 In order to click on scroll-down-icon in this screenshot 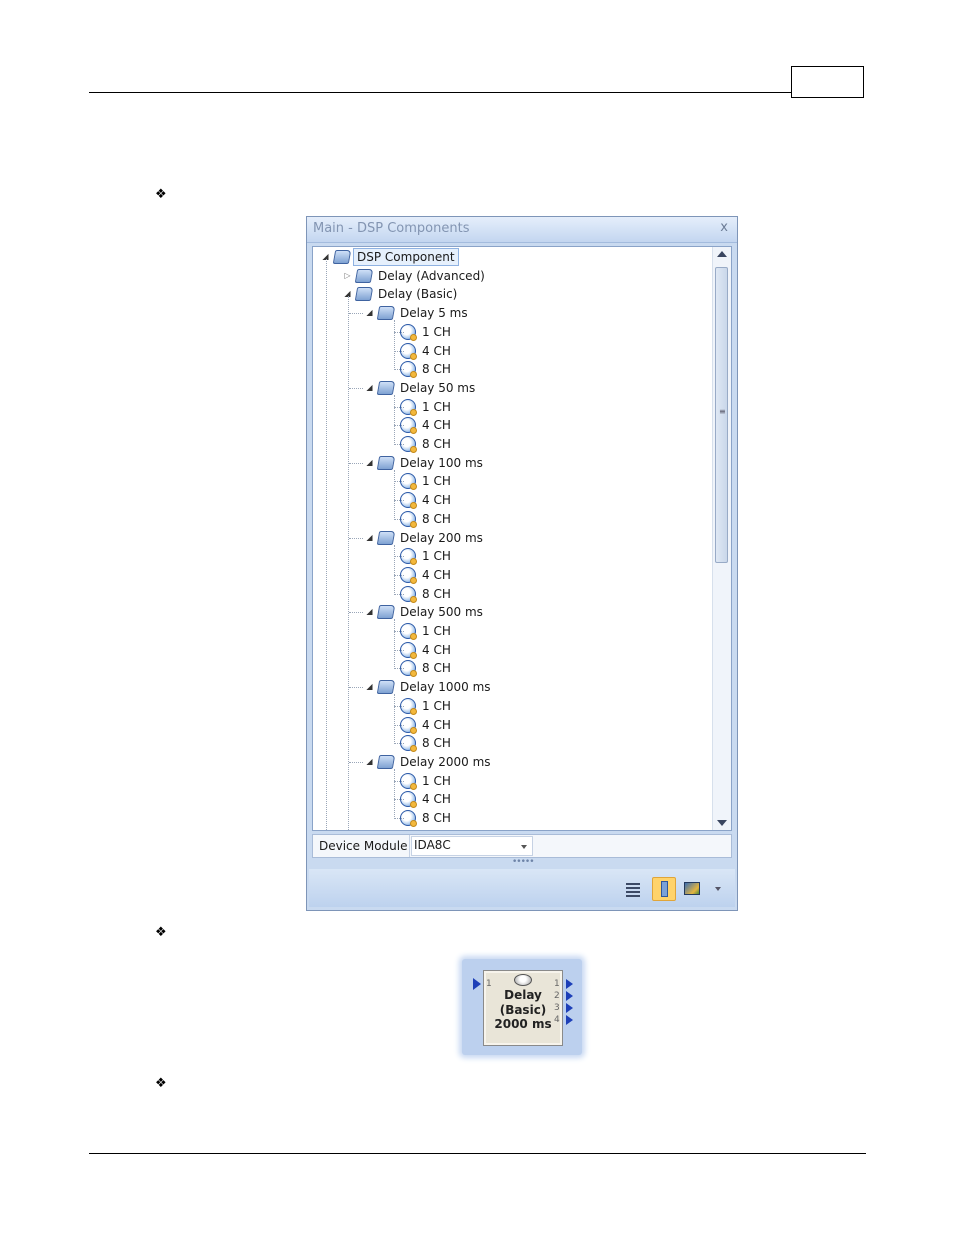, I will do `click(722, 823)`.